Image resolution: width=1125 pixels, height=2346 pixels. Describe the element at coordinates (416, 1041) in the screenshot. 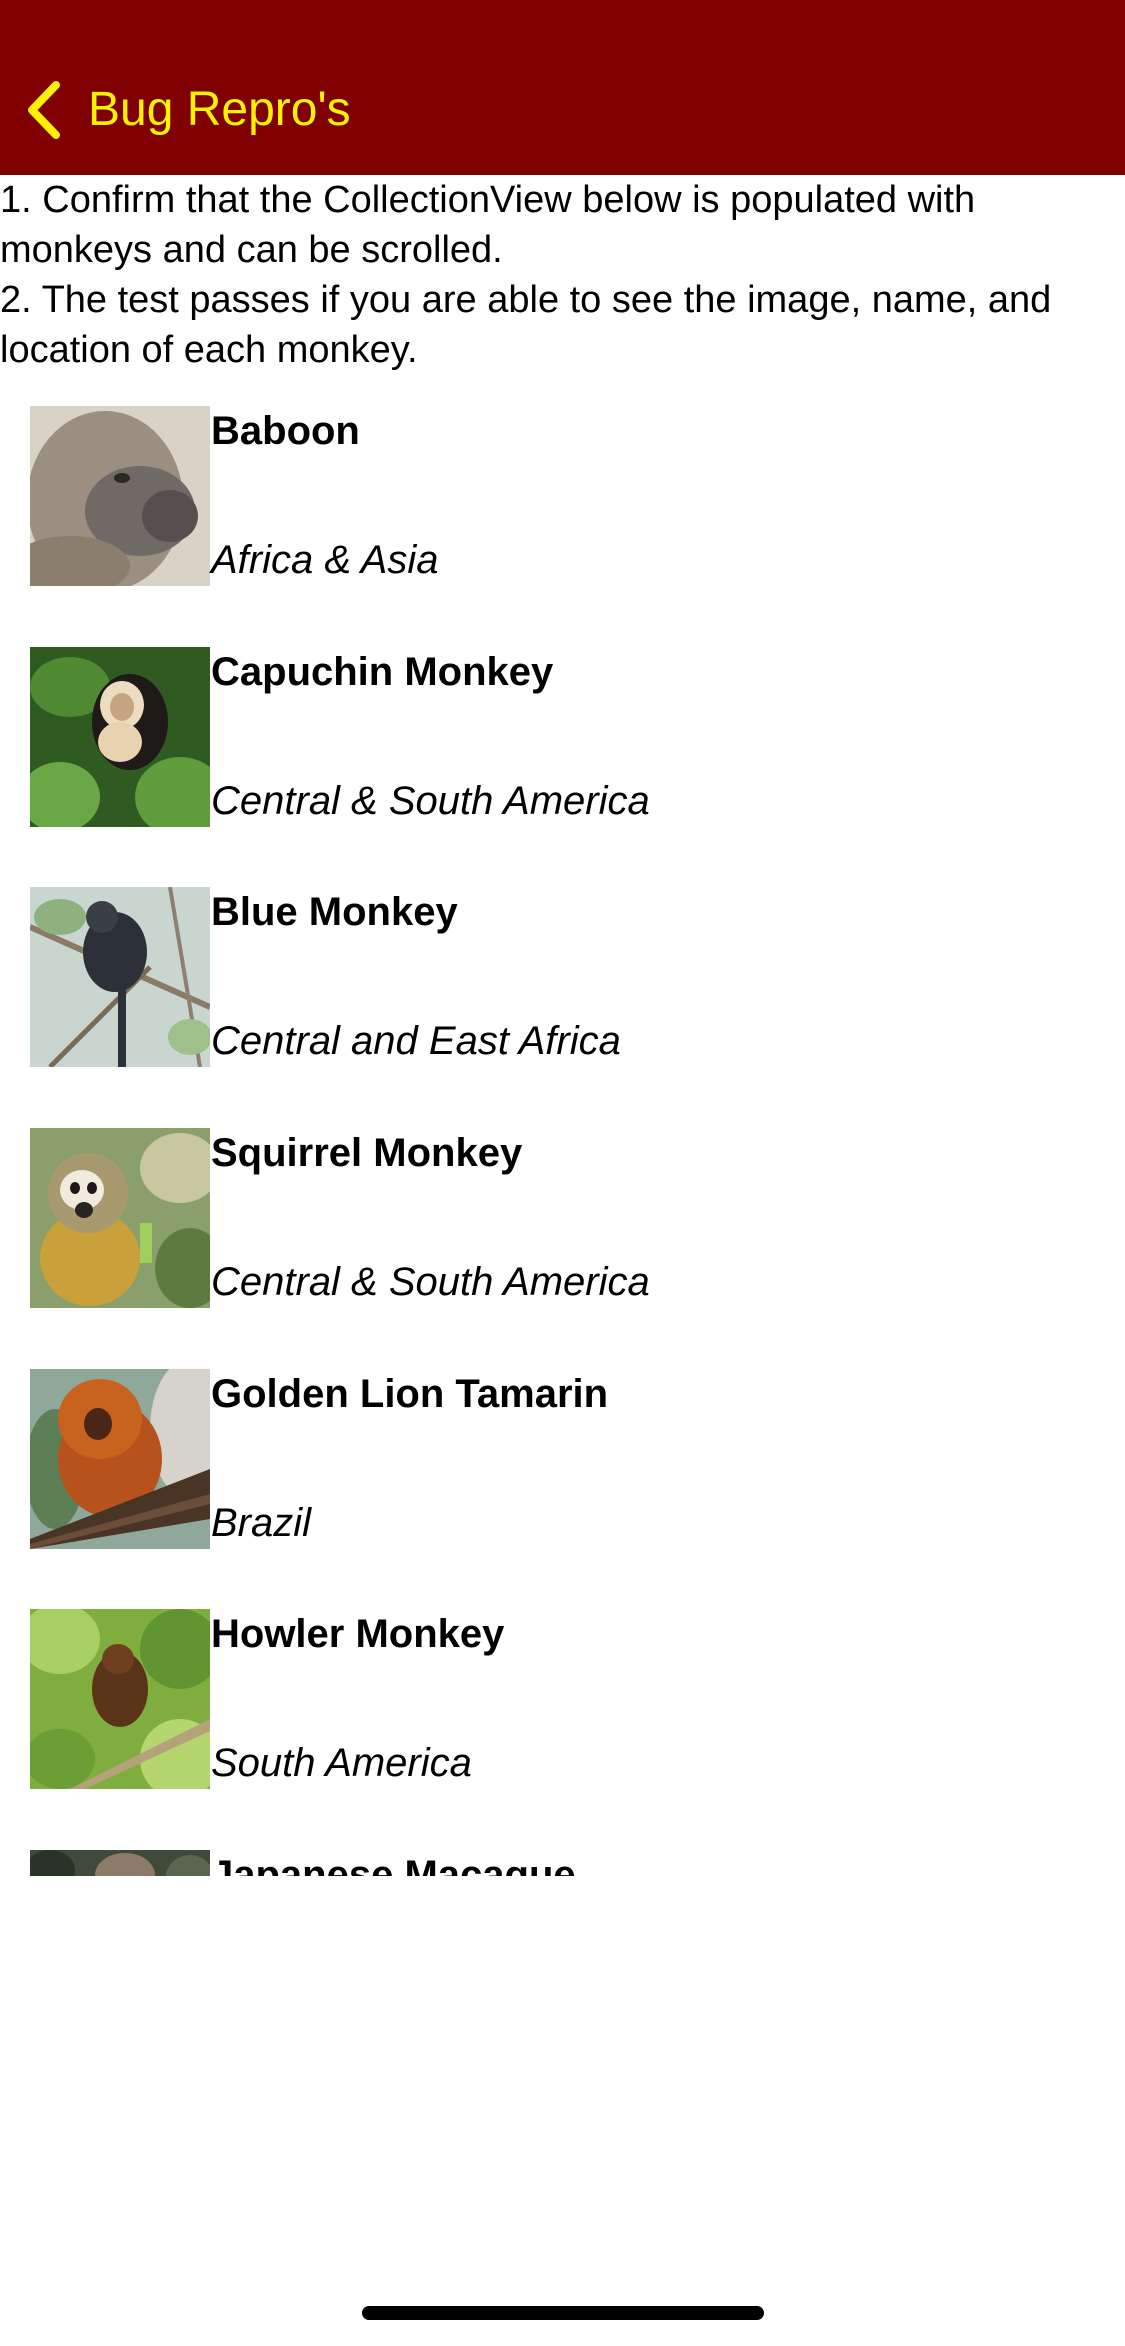

I see `monkey-location: Central and East Africa` at that location.